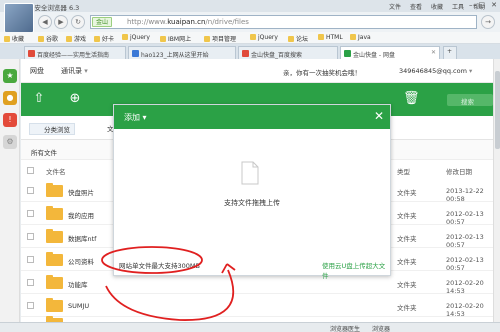  Describe the element at coordinates (75, 52) in the screenshot. I see `tab-baidu-jingyan: 百度经验——实用生活指南` at that location.